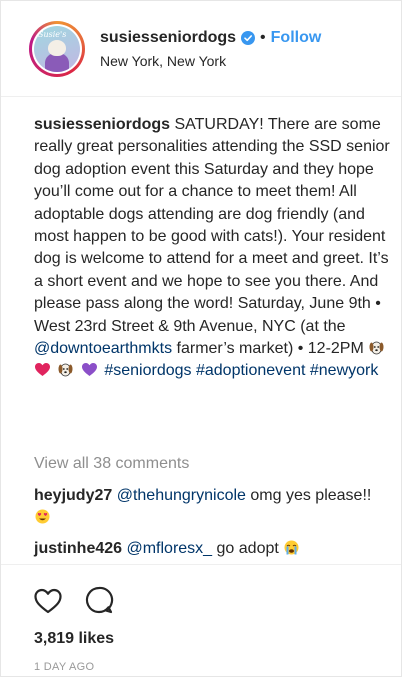  Describe the element at coordinates (169, 548) in the screenshot. I see `comment-mention: @mfloresx_` at that location.